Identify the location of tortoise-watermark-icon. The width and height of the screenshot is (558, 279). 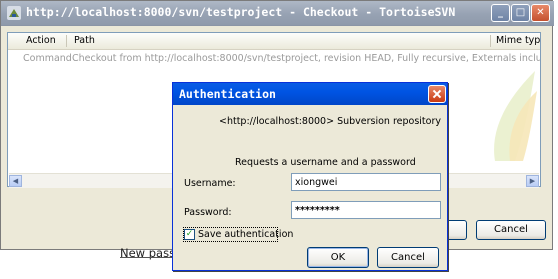
(515, 116).